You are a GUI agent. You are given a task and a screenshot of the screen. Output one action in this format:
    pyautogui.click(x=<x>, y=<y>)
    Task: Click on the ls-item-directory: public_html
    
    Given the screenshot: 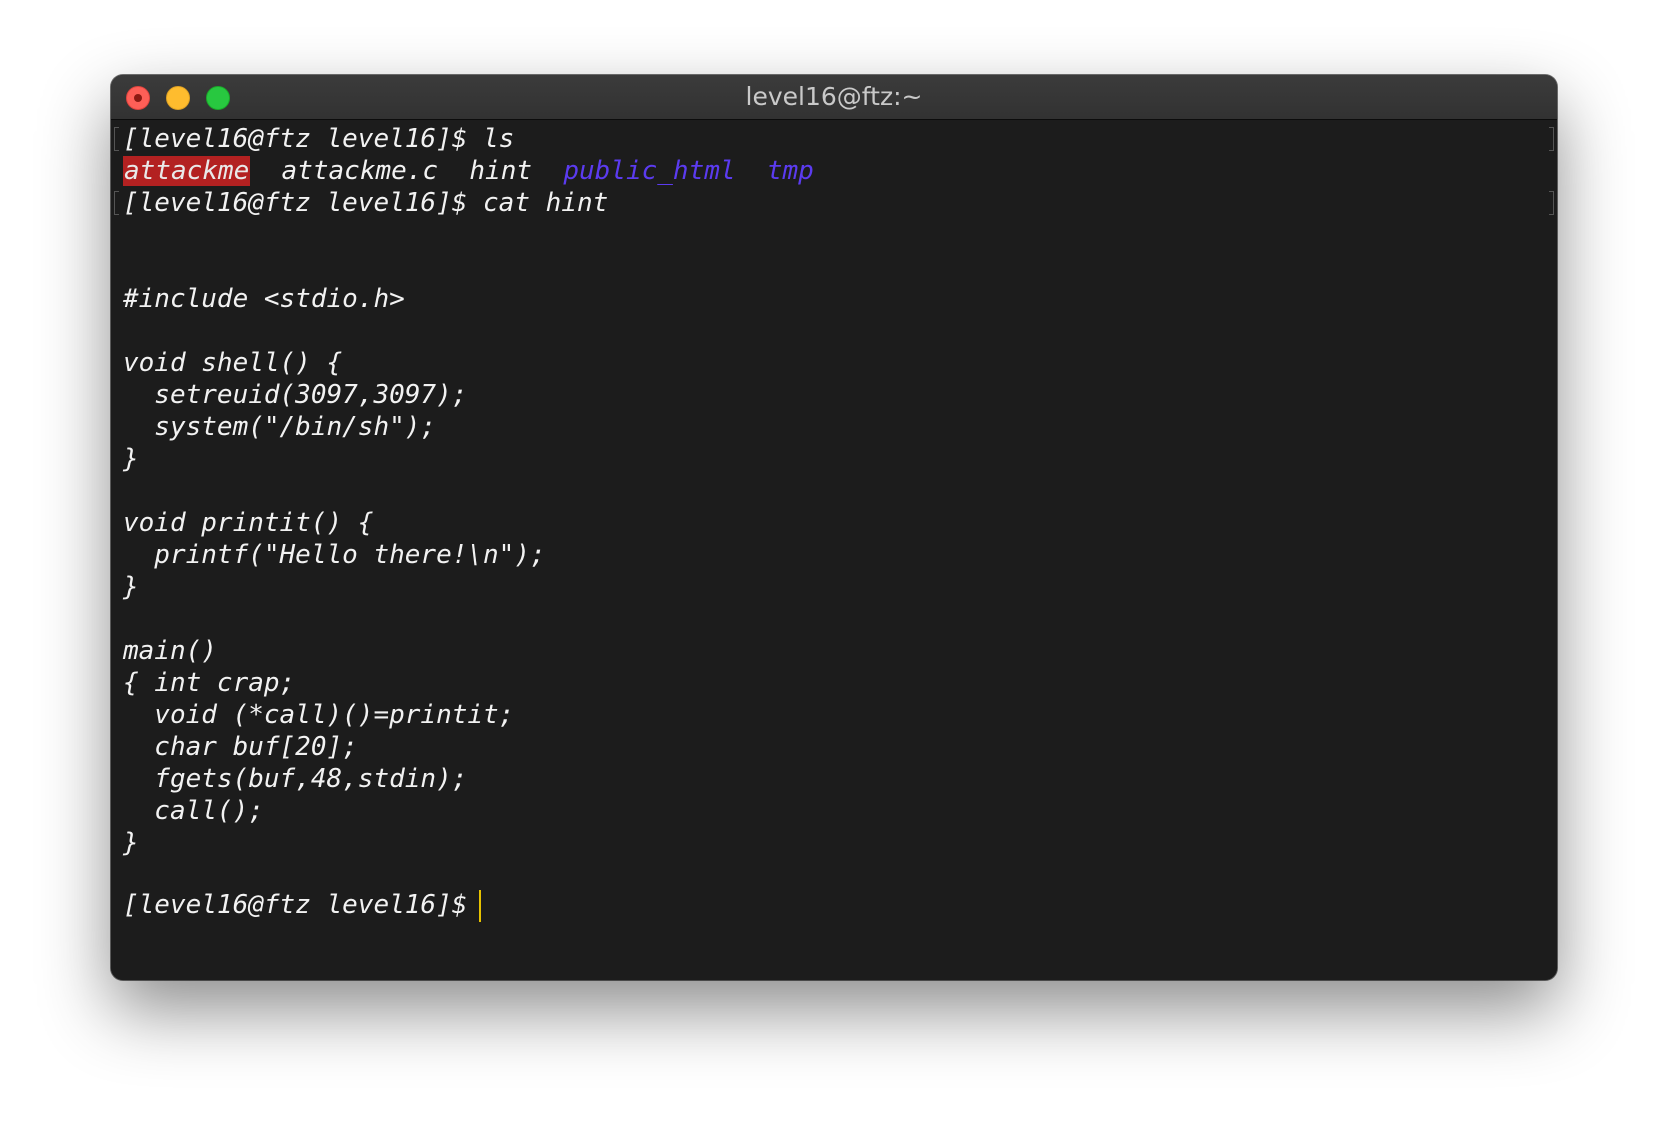 What is the action you would take?
    pyautogui.click(x=649, y=171)
    